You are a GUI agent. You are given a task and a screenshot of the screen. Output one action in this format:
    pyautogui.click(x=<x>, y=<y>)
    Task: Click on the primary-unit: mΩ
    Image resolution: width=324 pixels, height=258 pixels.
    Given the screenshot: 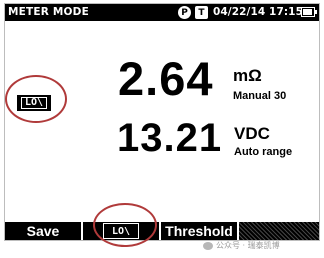 What is the action you would take?
    pyautogui.click(x=247, y=75)
    